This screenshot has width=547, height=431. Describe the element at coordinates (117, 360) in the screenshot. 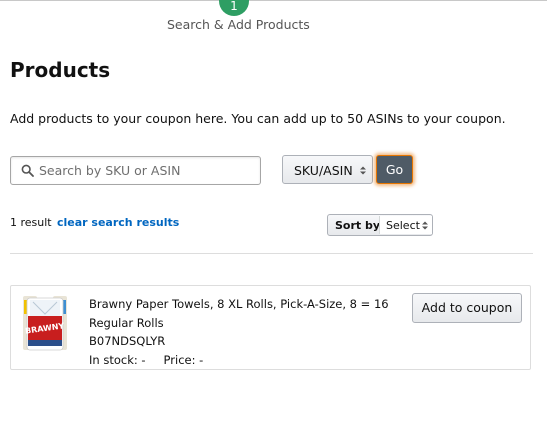

I see `stock-text: In stock: -` at that location.